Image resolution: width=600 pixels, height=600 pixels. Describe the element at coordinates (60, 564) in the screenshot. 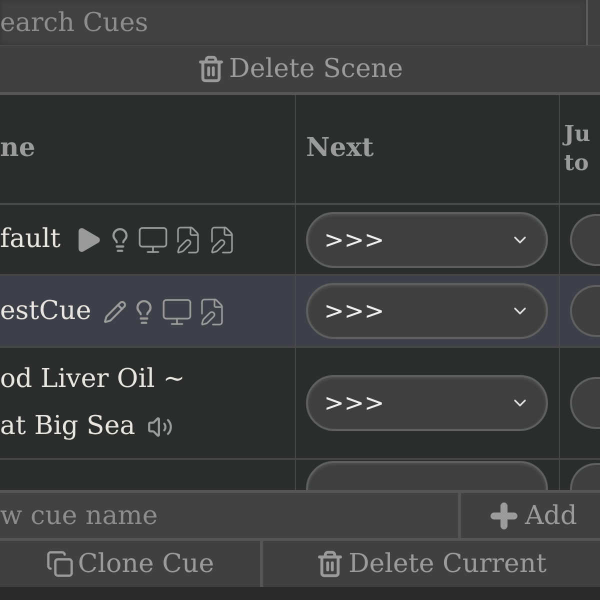

I see `copy-icon` at that location.